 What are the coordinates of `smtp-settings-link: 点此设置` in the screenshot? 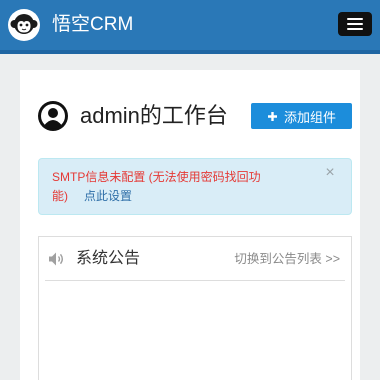 It's located at (108, 196).